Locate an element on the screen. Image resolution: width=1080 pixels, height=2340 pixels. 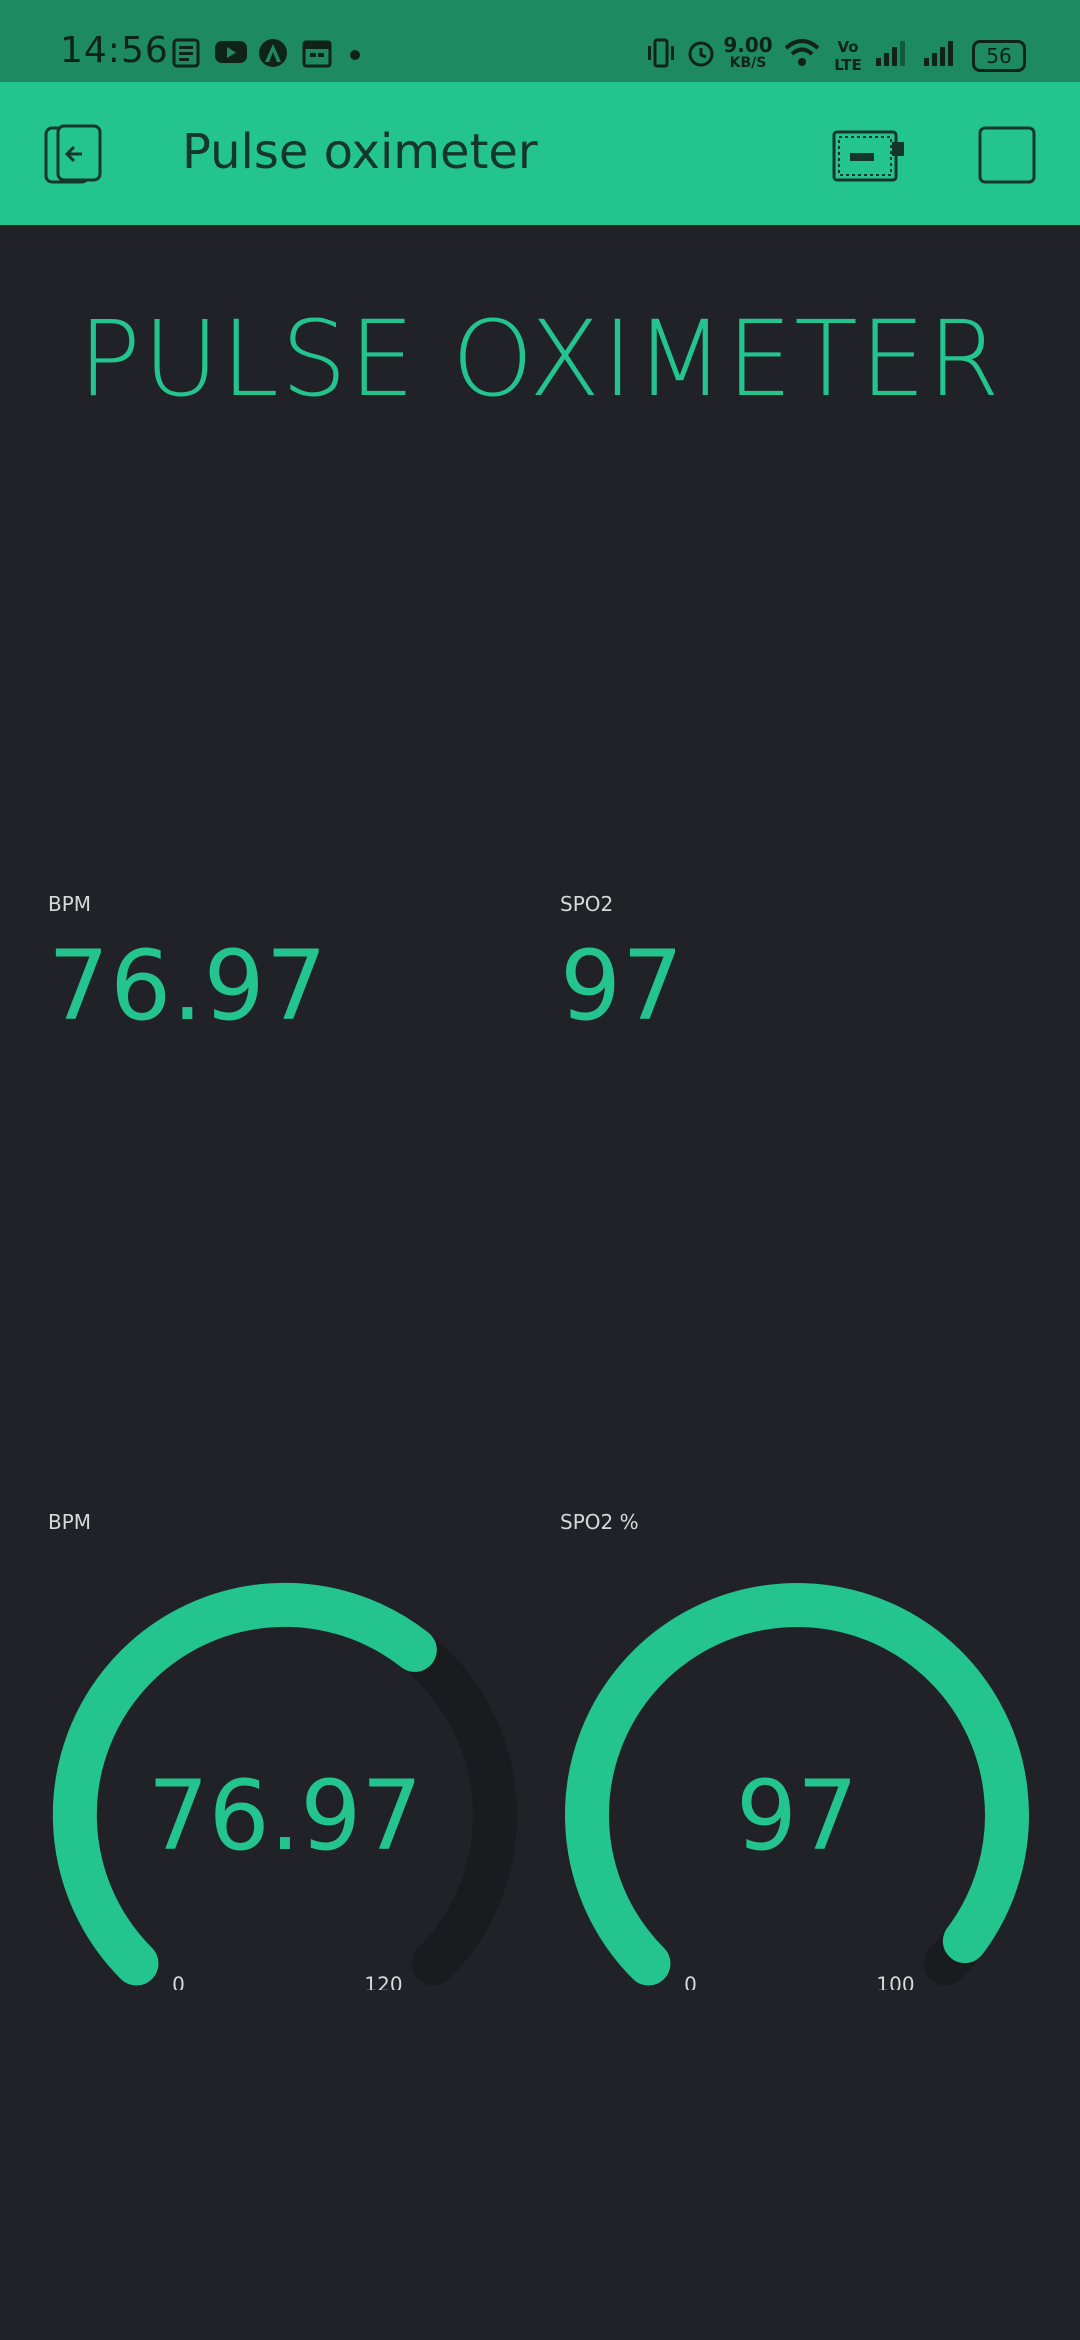
battery-level: 56 is located at coordinates (999, 56).